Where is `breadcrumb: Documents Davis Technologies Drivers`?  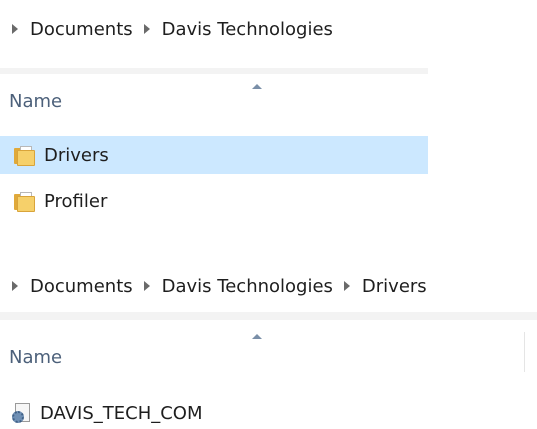
breadcrumb: Documents Davis Technologies Drivers is located at coordinates (268, 285).